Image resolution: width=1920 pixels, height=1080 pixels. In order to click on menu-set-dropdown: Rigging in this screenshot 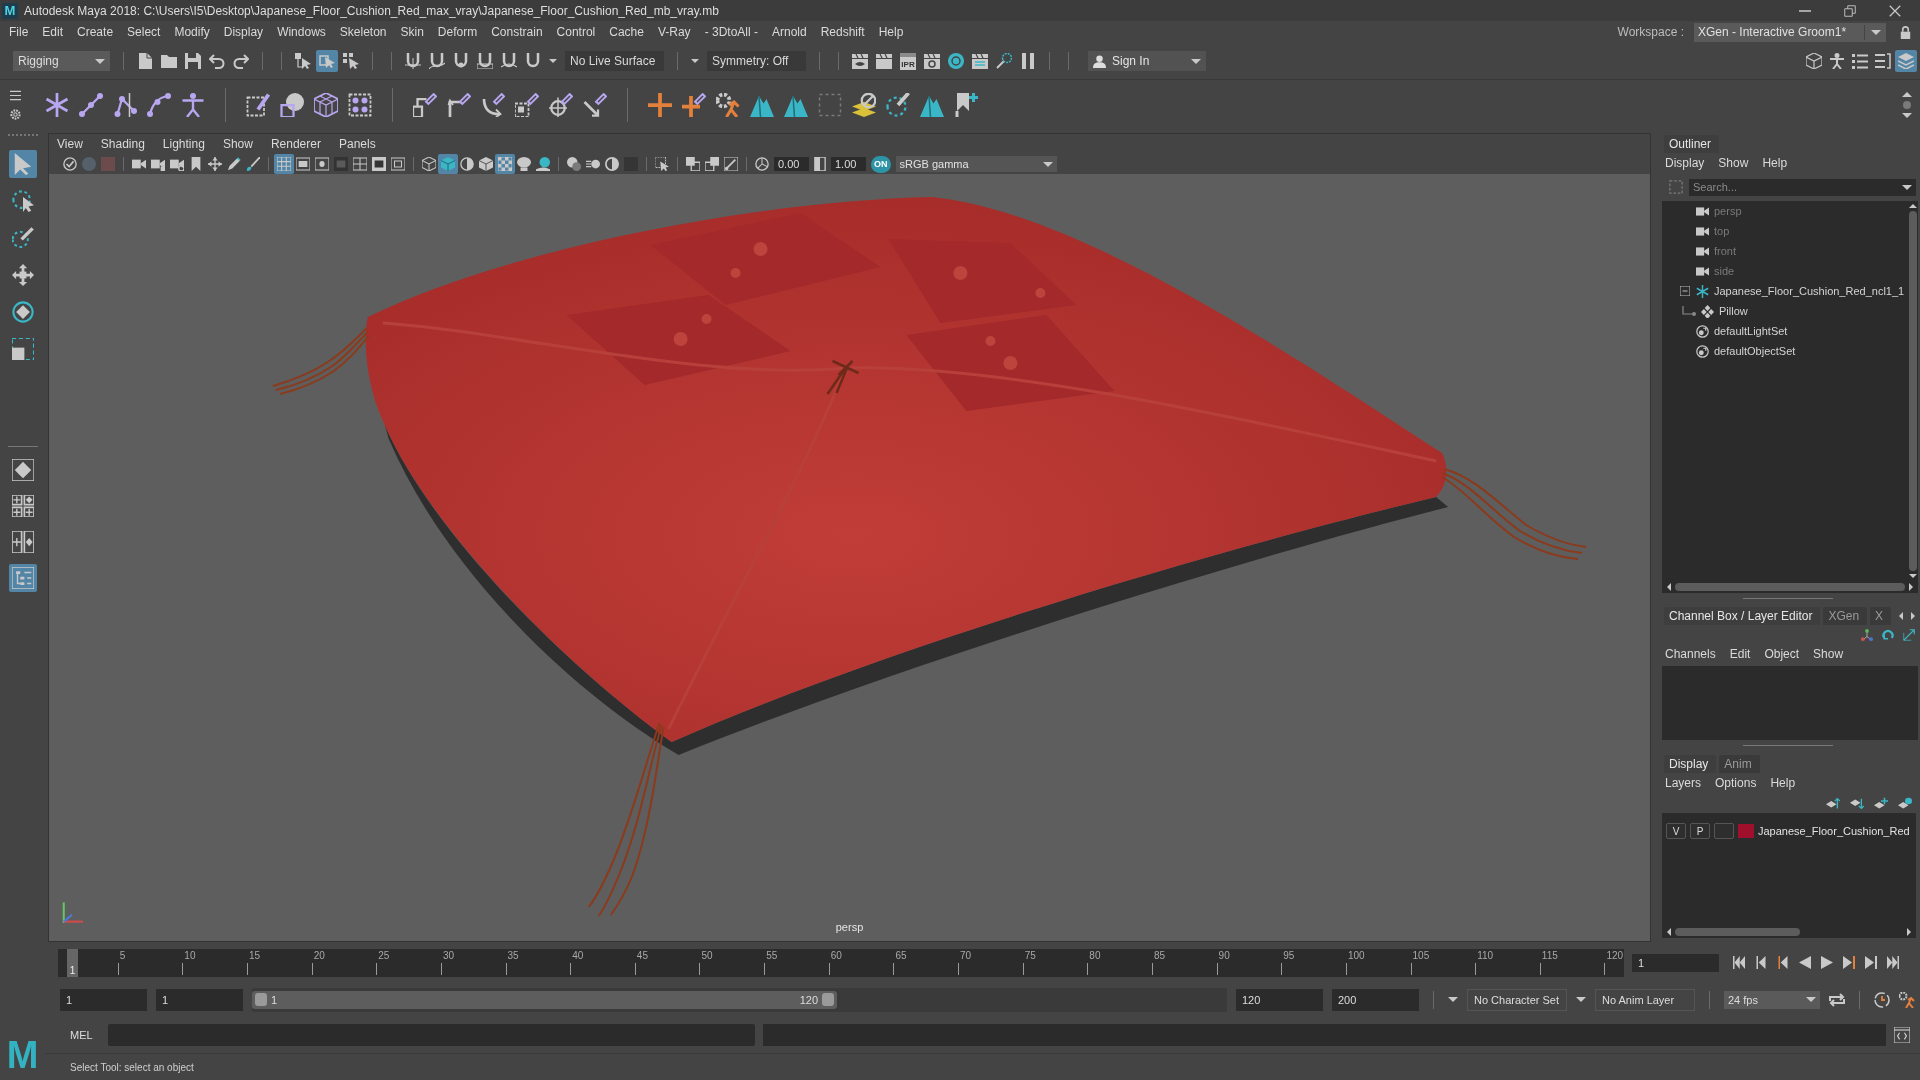, I will do `click(61, 61)`.